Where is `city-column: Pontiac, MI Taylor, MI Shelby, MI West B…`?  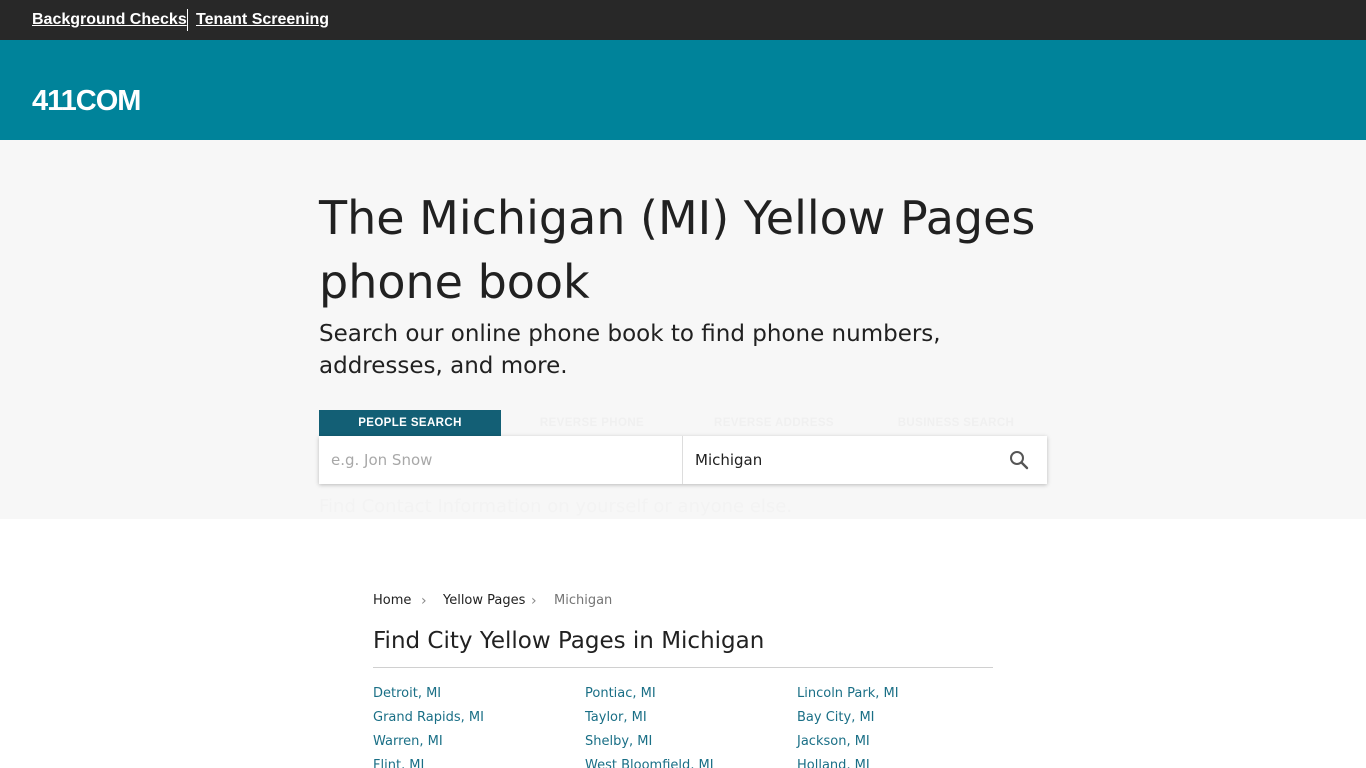 city-column: Pontiac, MI Taylor, MI Shelby, MI West B… is located at coordinates (691, 726).